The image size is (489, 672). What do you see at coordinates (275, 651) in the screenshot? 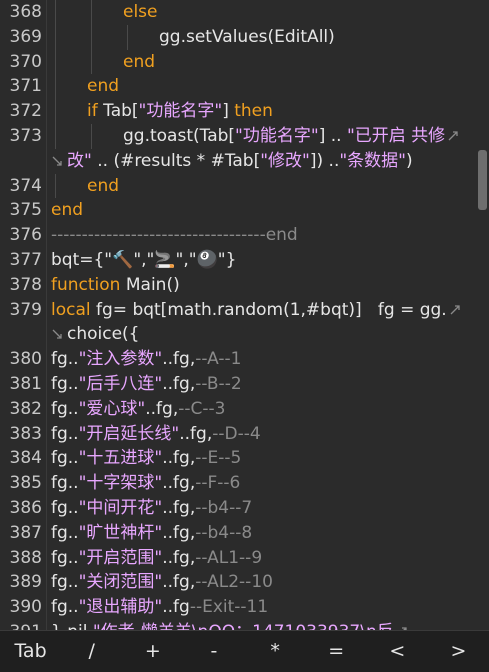
I see `key-asterisk: *` at bounding box center [275, 651].